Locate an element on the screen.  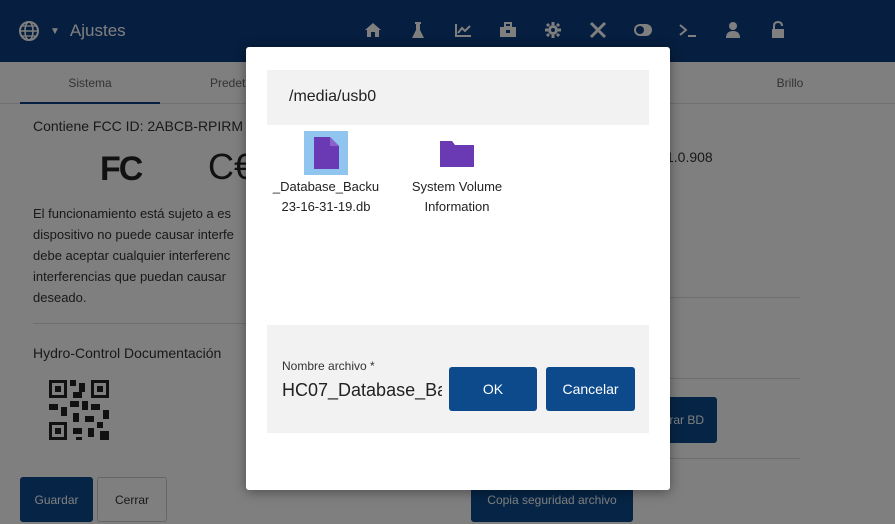
file-icon is located at coordinates (326, 153).